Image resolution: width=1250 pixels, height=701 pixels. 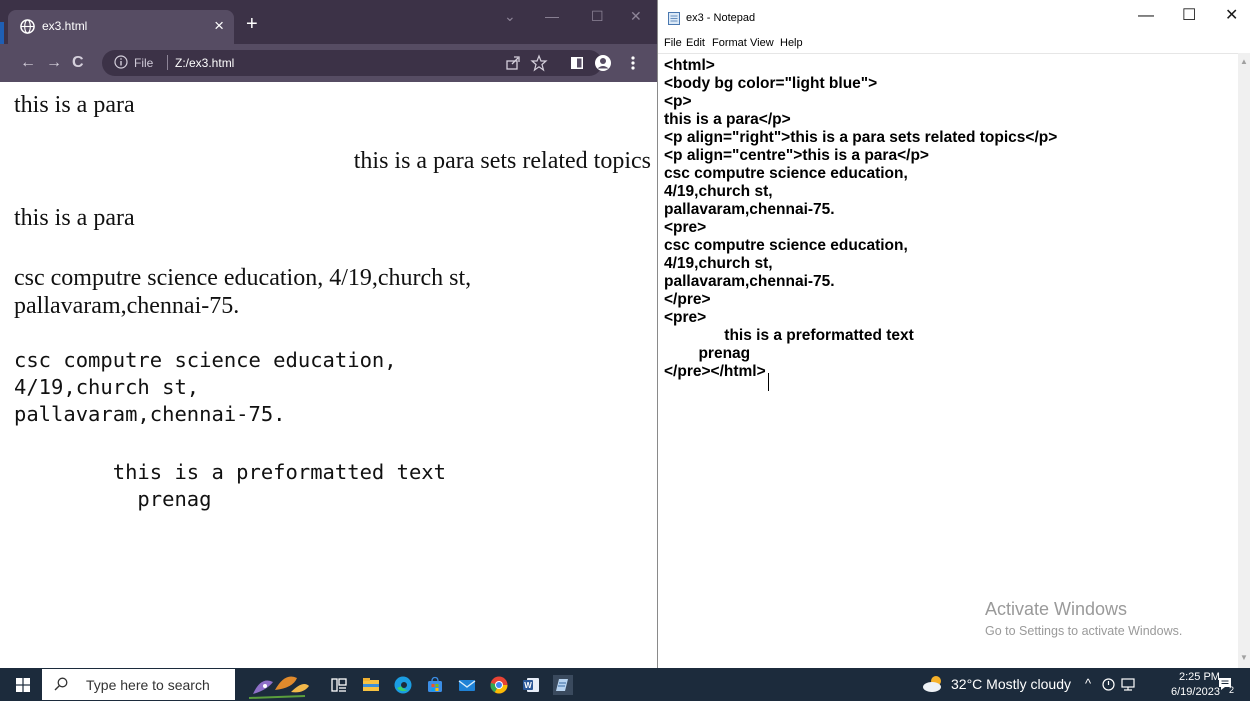 What do you see at coordinates (167, 62) in the screenshot?
I see `address-divider` at bounding box center [167, 62].